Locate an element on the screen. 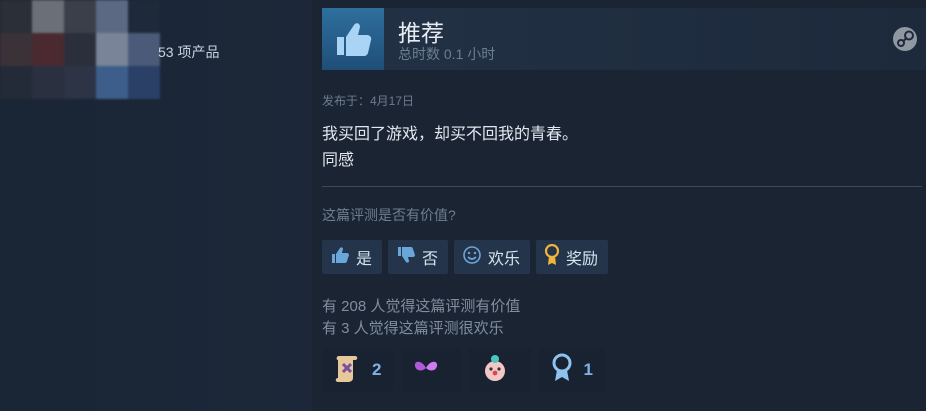 The image size is (926, 411). helpful-count: 有 208 人觉得这篇评测有价值 is located at coordinates (421, 306).